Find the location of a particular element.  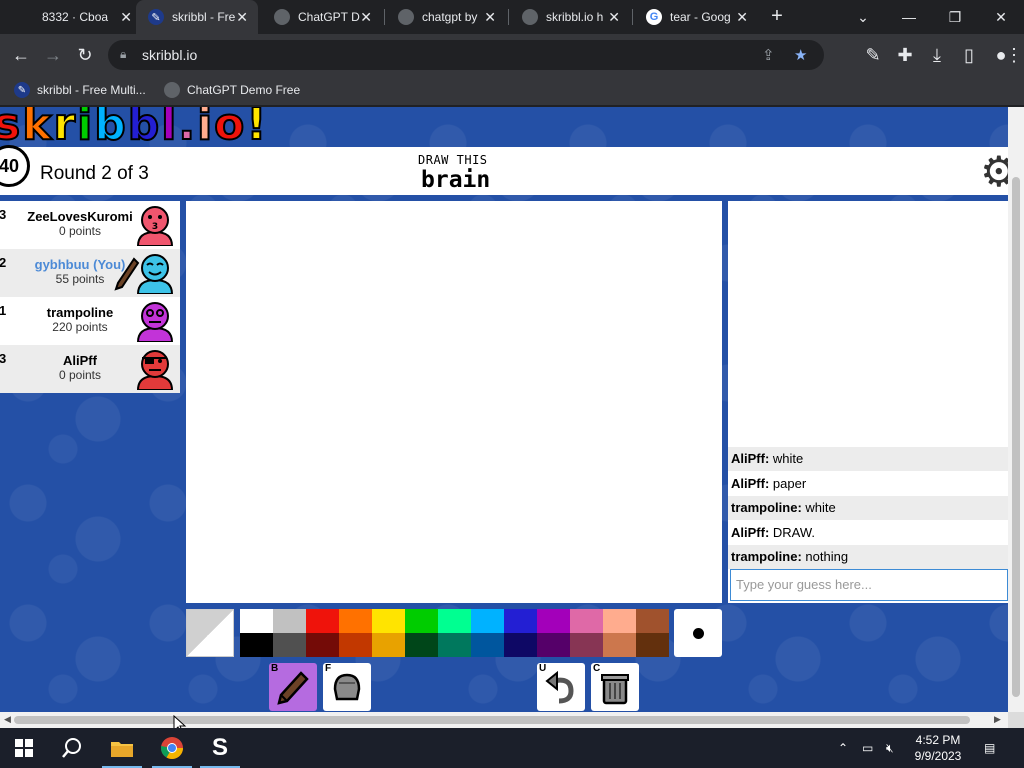

chrome-icon is located at coordinates (172, 748).